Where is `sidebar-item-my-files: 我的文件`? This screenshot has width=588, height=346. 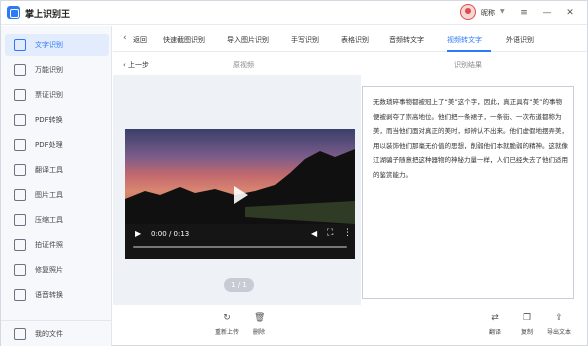 sidebar-item-my-files: 我的文件 is located at coordinates (57, 334).